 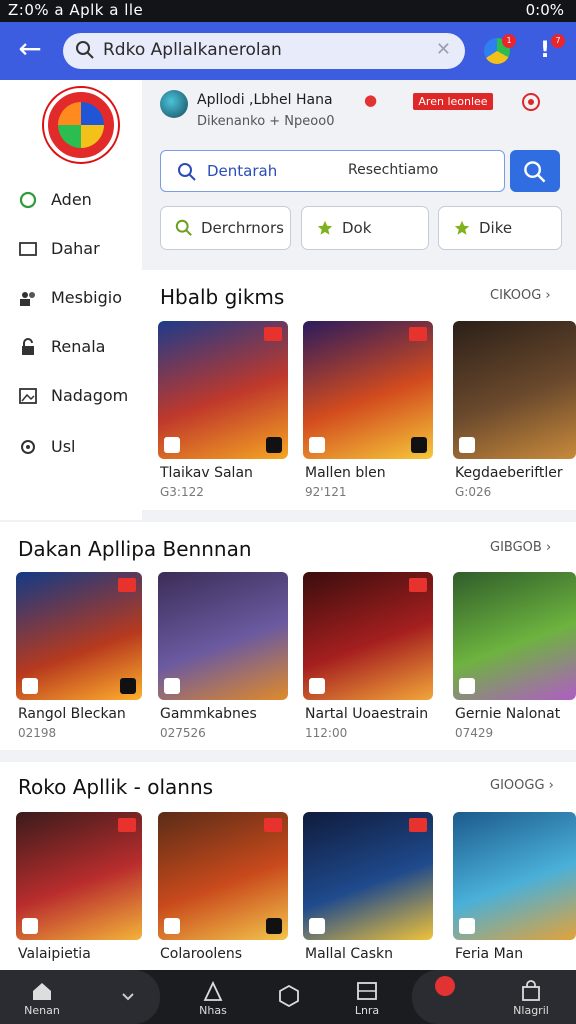 I want to click on section-more-link: GIBGOB ›, so click(x=520, y=547).